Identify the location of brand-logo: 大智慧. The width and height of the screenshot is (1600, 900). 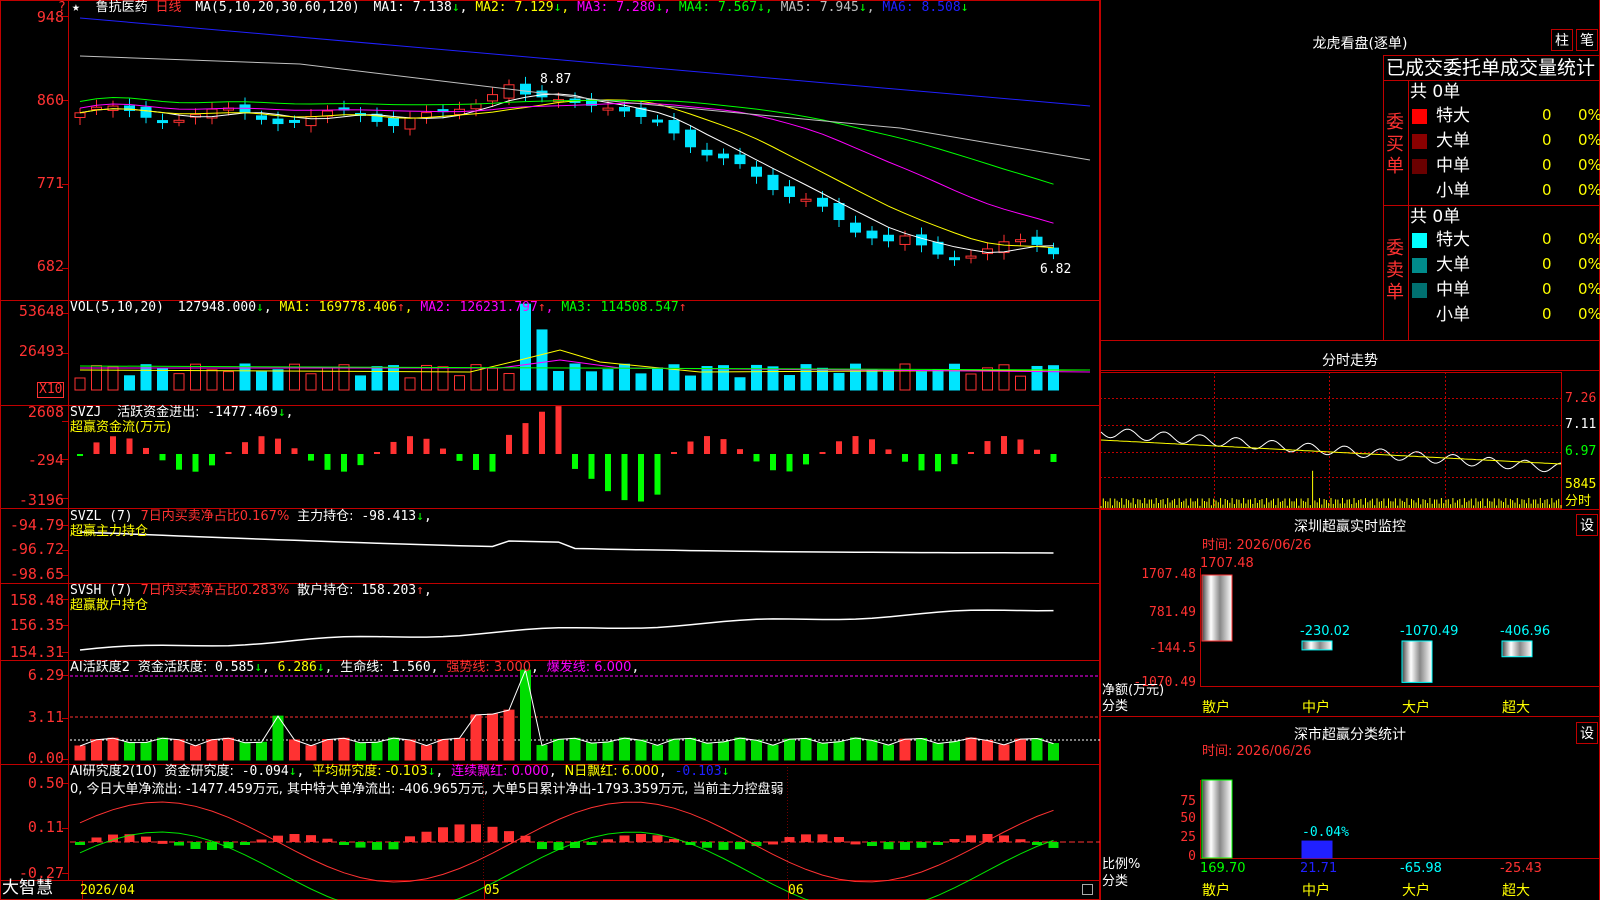
(27, 888).